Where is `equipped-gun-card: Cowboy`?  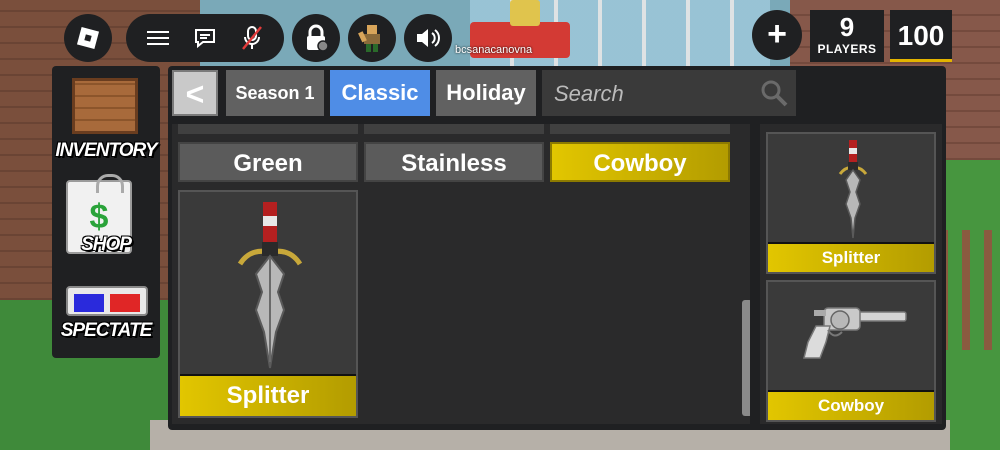
equipped-gun-card: Cowboy is located at coordinates (851, 351).